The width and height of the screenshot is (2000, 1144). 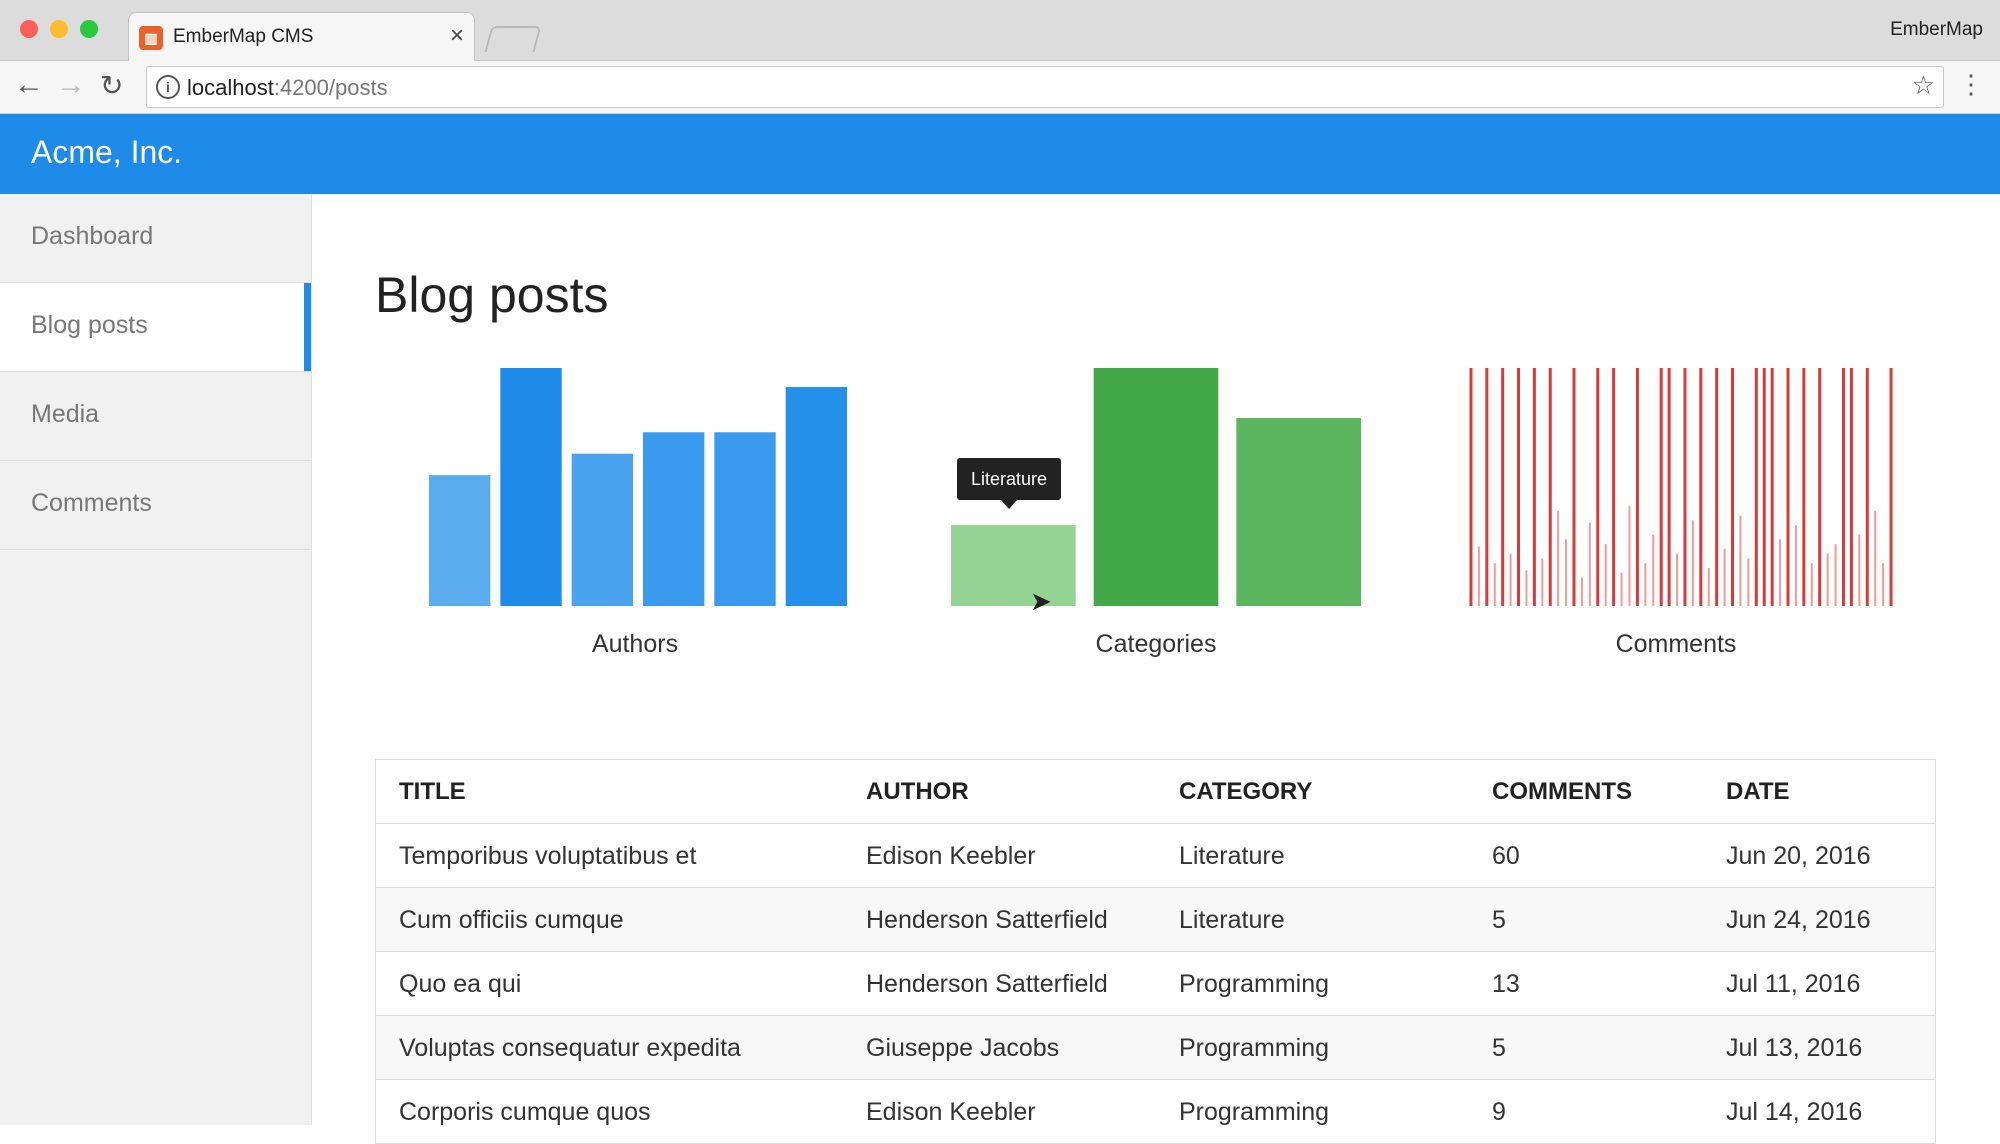 What do you see at coordinates (1793, 984) in the screenshot?
I see `post-date: Jul 11, 2016` at bounding box center [1793, 984].